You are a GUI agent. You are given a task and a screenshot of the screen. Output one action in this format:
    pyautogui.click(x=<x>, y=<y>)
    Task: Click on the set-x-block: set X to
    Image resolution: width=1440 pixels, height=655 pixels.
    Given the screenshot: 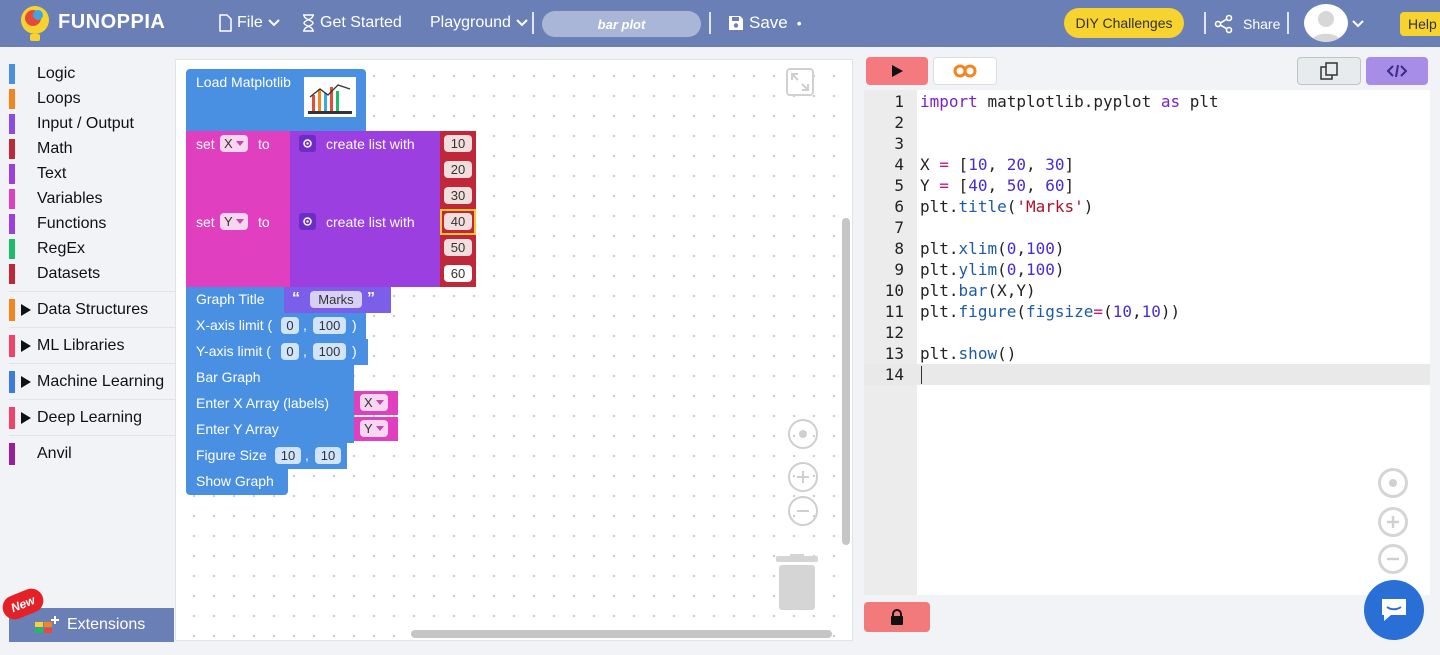 What is the action you would take?
    pyautogui.click(x=238, y=170)
    